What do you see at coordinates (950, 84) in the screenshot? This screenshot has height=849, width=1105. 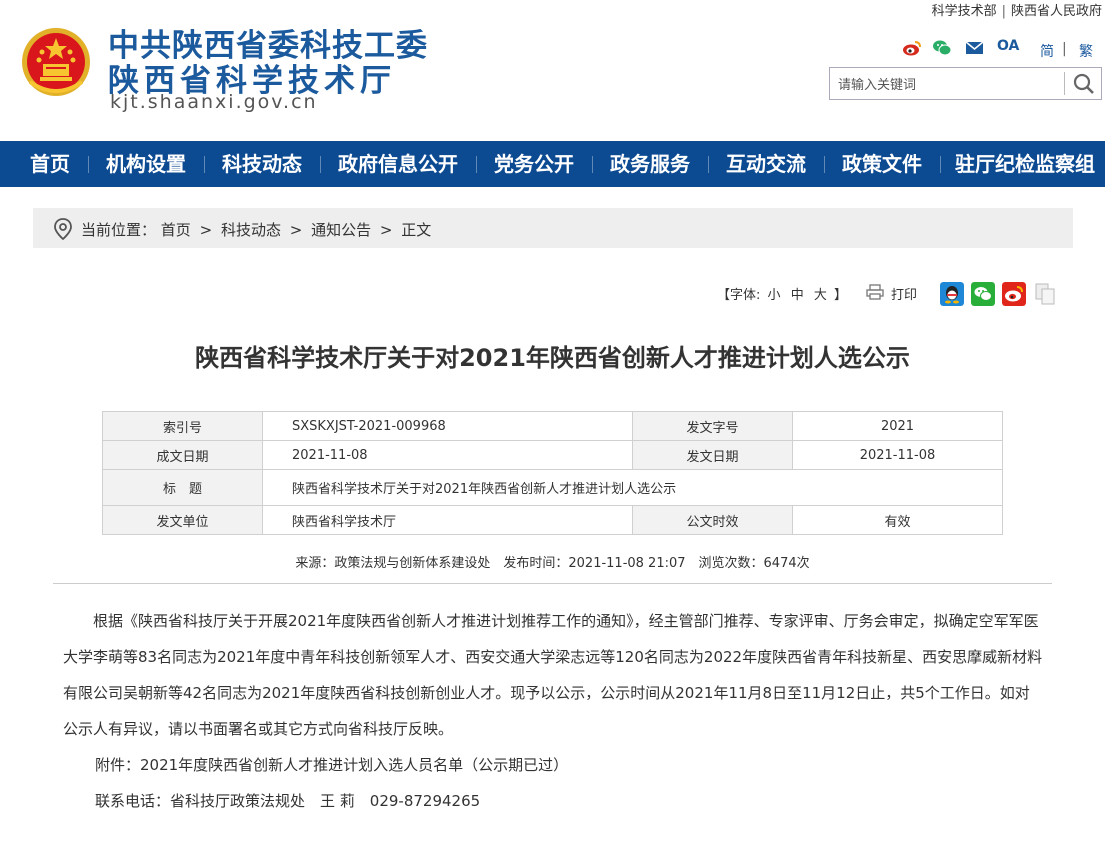 I see `search-input` at bounding box center [950, 84].